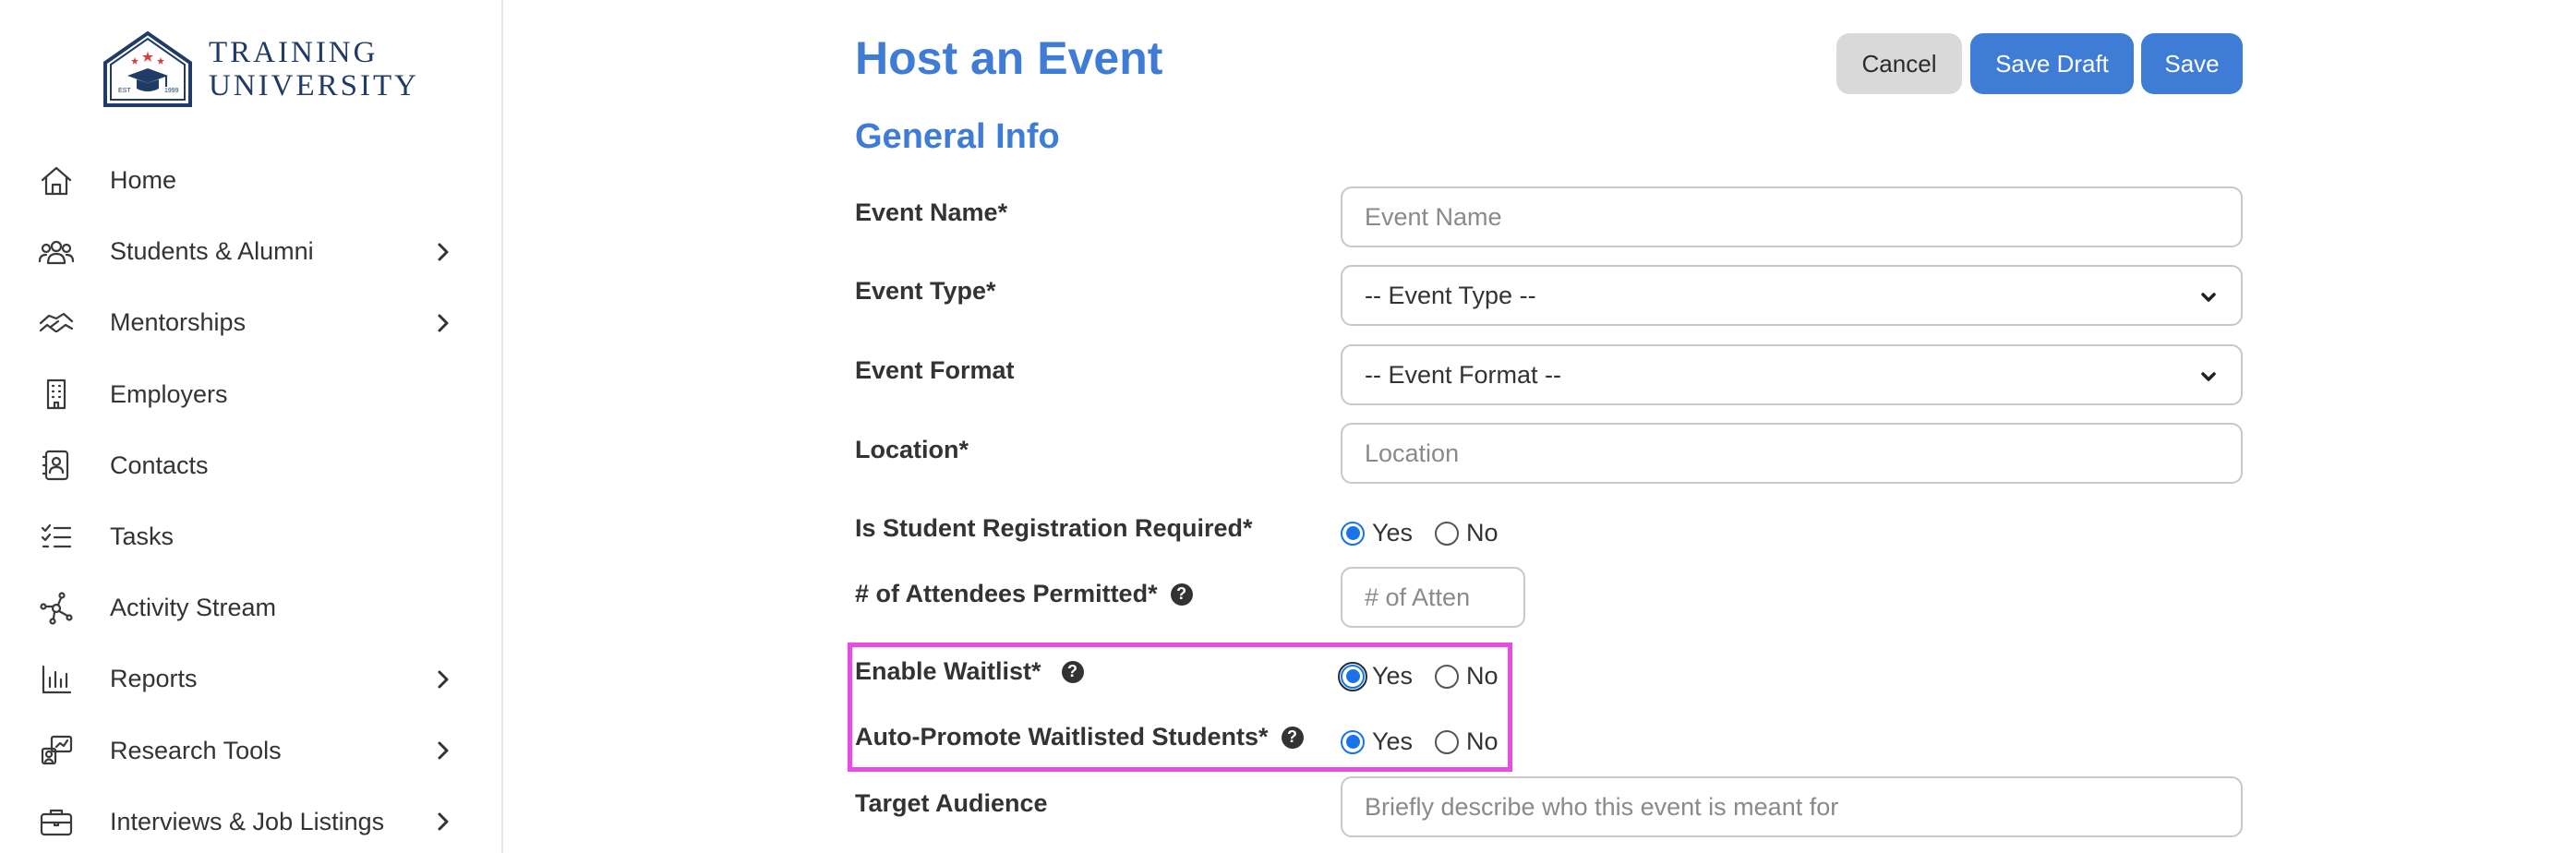  I want to click on waitlist-no-label: No, so click(1482, 676).